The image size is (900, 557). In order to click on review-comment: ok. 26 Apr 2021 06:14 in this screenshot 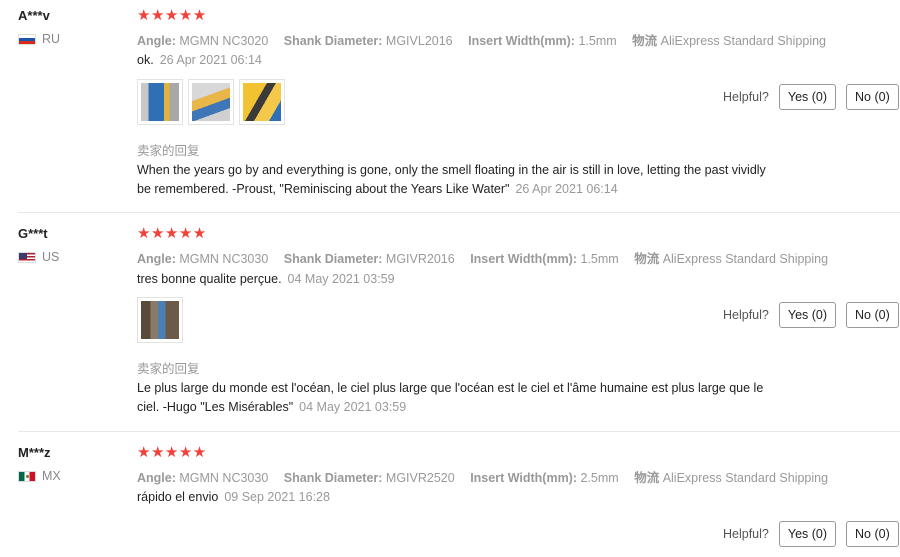, I will do `click(199, 60)`.